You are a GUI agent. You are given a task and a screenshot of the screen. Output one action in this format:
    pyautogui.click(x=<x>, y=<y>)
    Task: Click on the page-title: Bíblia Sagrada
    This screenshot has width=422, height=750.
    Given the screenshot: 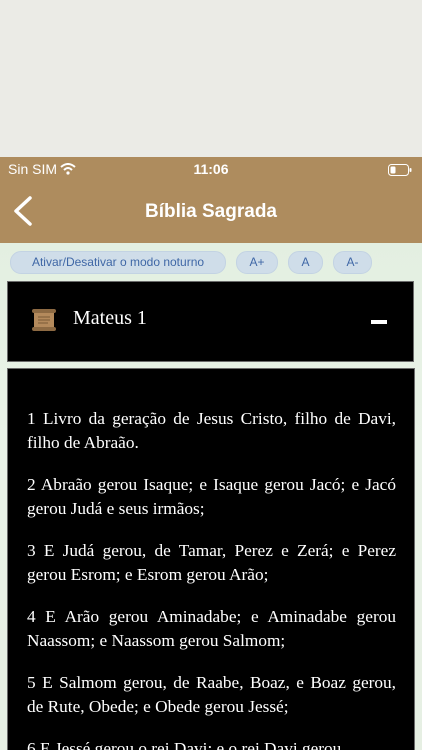 What is the action you would take?
    pyautogui.click(x=211, y=211)
    